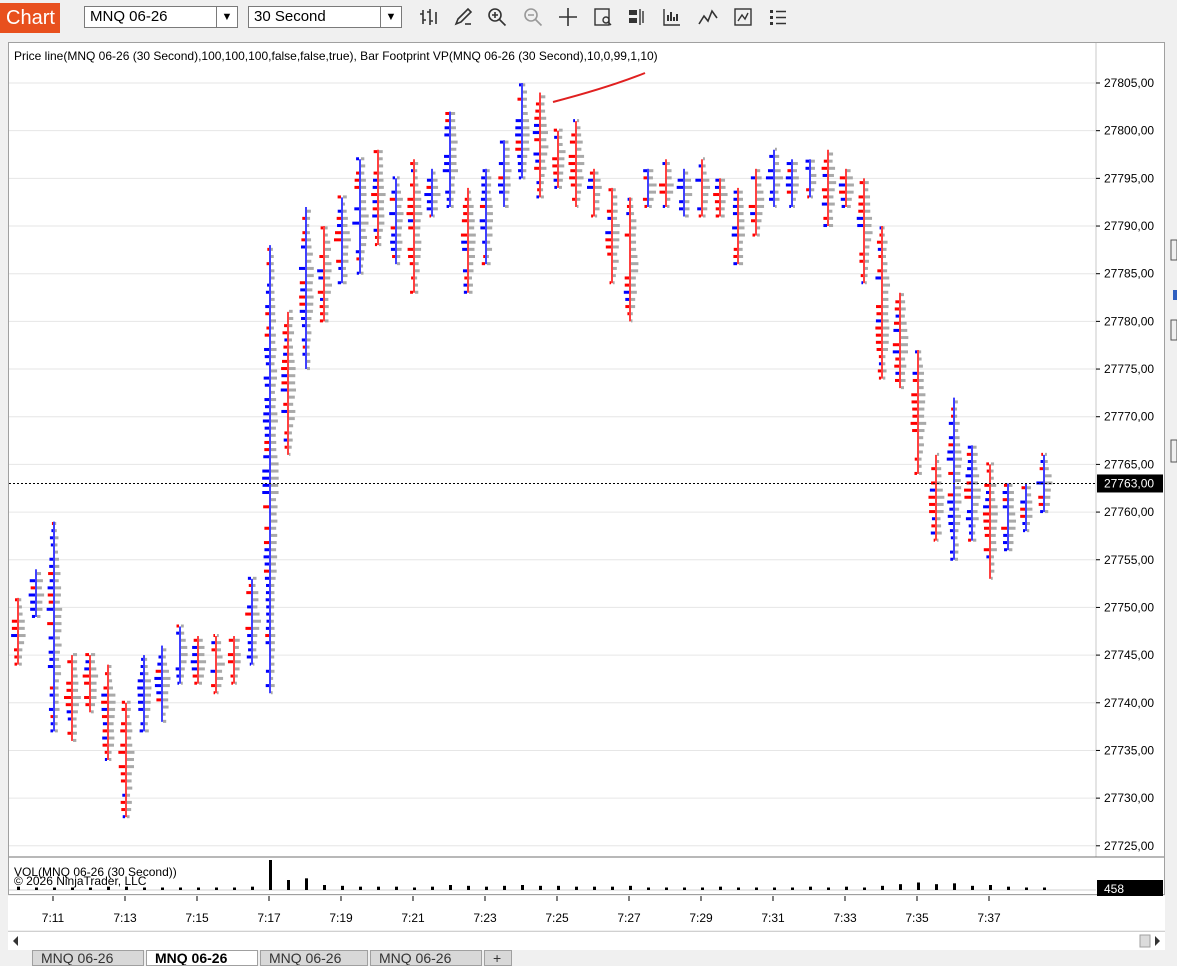 Image resolution: width=1177 pixels, height=966 pixels. I want to click on time-tick-label: 7:21, so click(413, 918).